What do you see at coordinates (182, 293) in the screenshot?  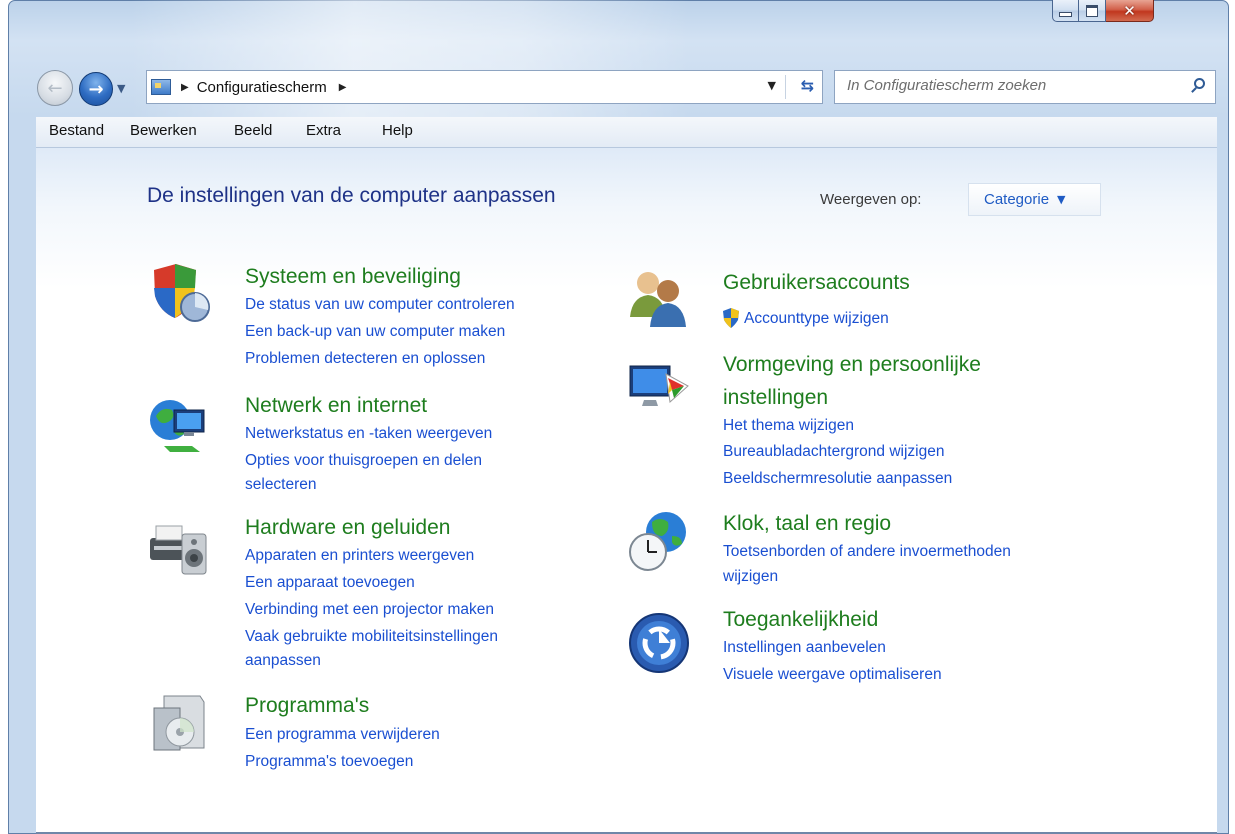 I see `shield-chart-icon` at bounding box center [182, 293].